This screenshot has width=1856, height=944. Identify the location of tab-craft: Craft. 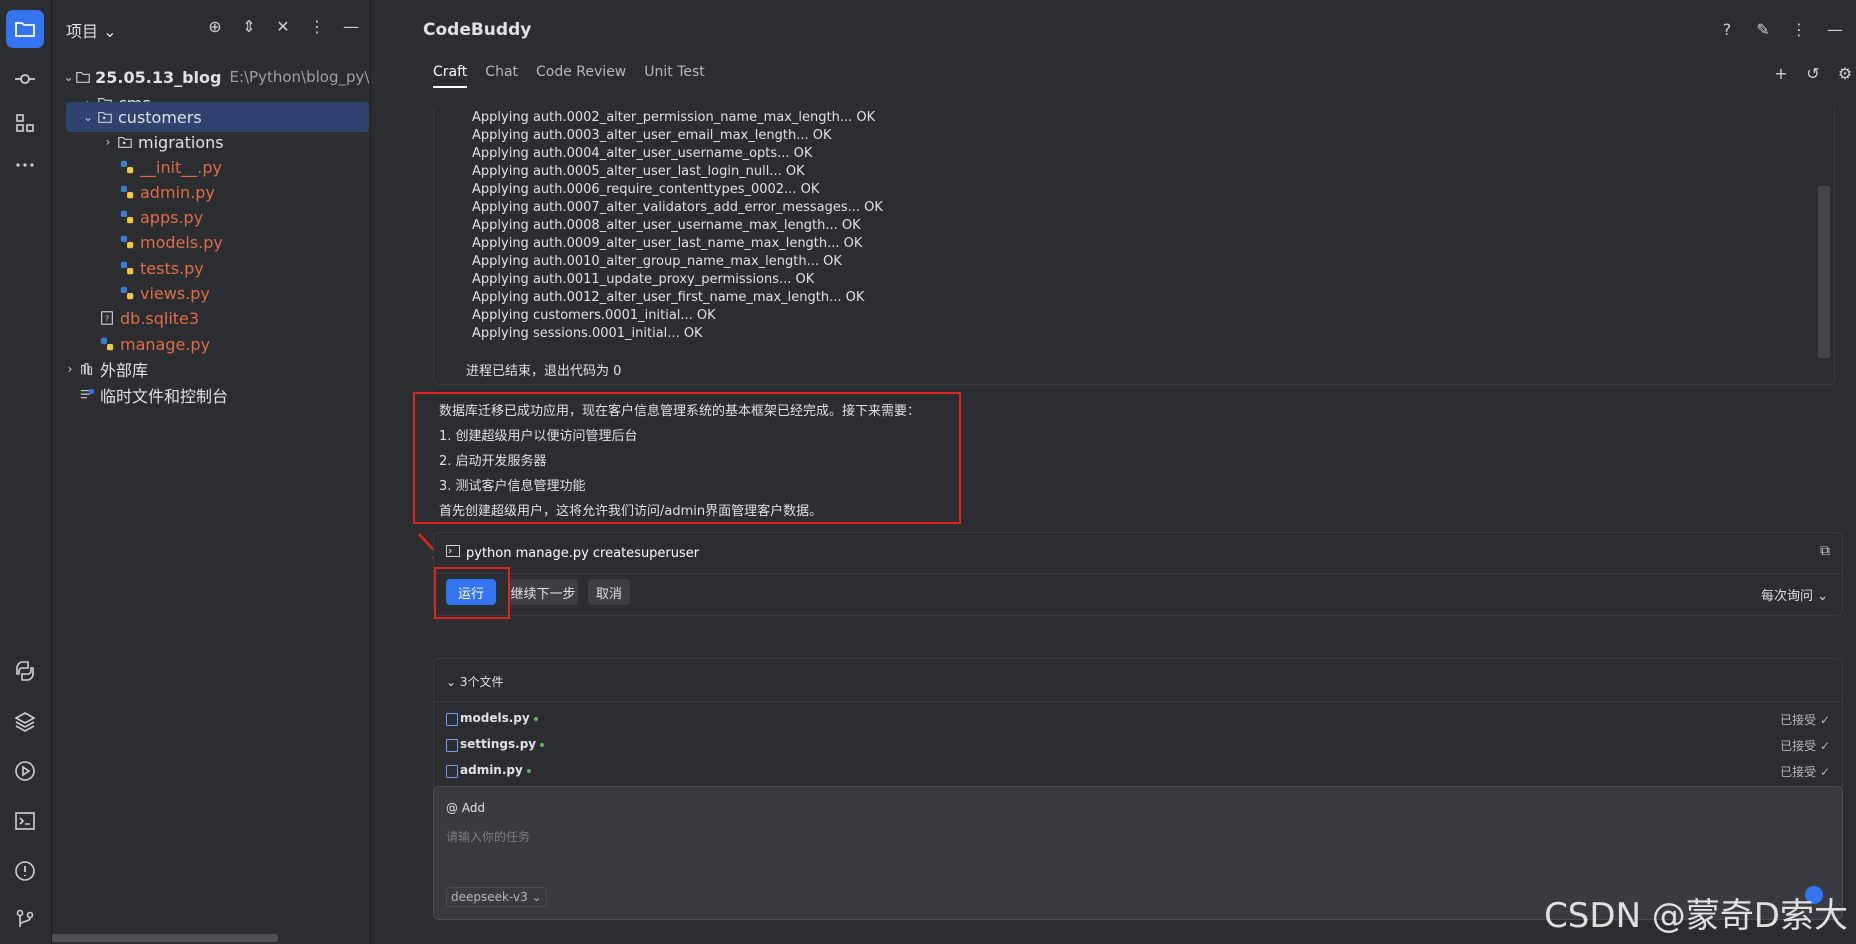
(450, 76).